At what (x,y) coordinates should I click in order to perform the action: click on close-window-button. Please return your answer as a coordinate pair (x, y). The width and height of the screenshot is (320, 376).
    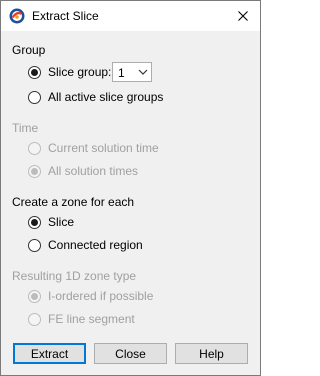
    Looking at the image, I should click on (243, 16).